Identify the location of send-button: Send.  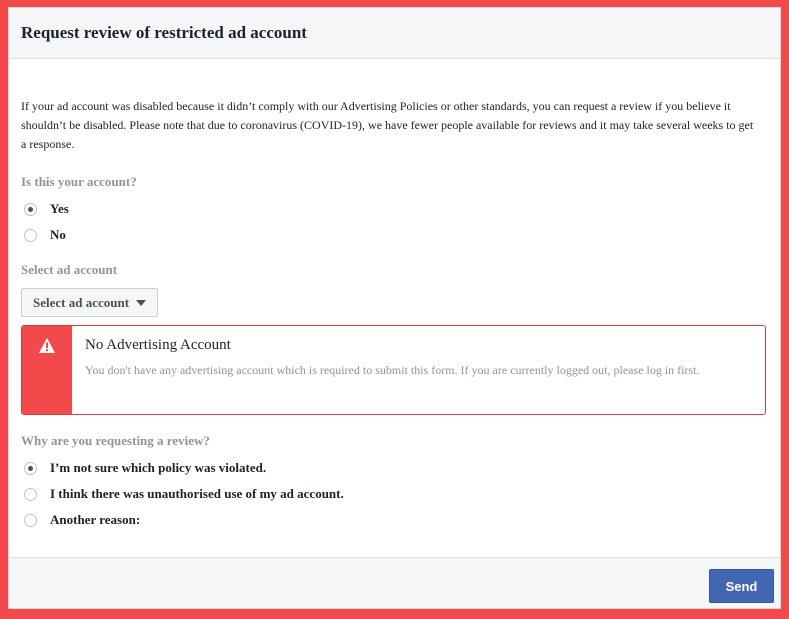
(741, 586).